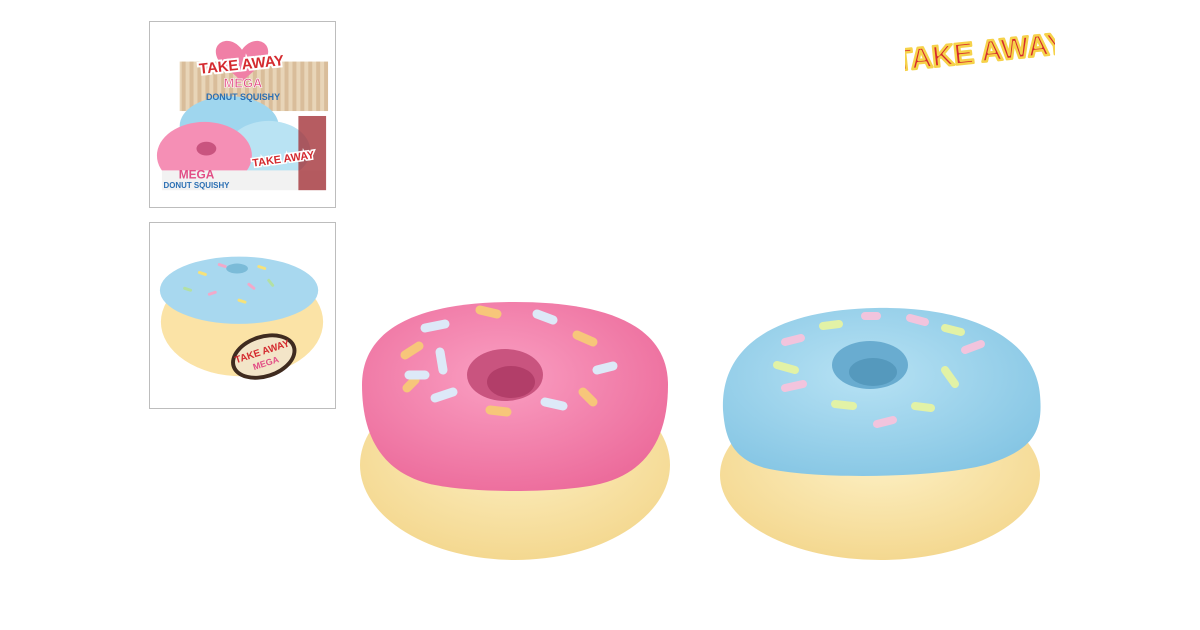 The height and width of the screenshot is (630, 1200). I want to click on blue-donut, so click(880, 433).